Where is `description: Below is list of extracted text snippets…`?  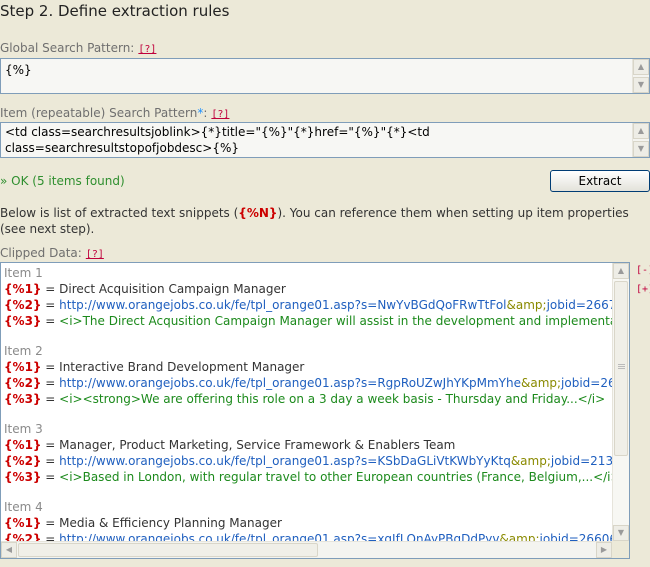 description: Below is list of extracted text snippets… is located at coordinates (320, 221).